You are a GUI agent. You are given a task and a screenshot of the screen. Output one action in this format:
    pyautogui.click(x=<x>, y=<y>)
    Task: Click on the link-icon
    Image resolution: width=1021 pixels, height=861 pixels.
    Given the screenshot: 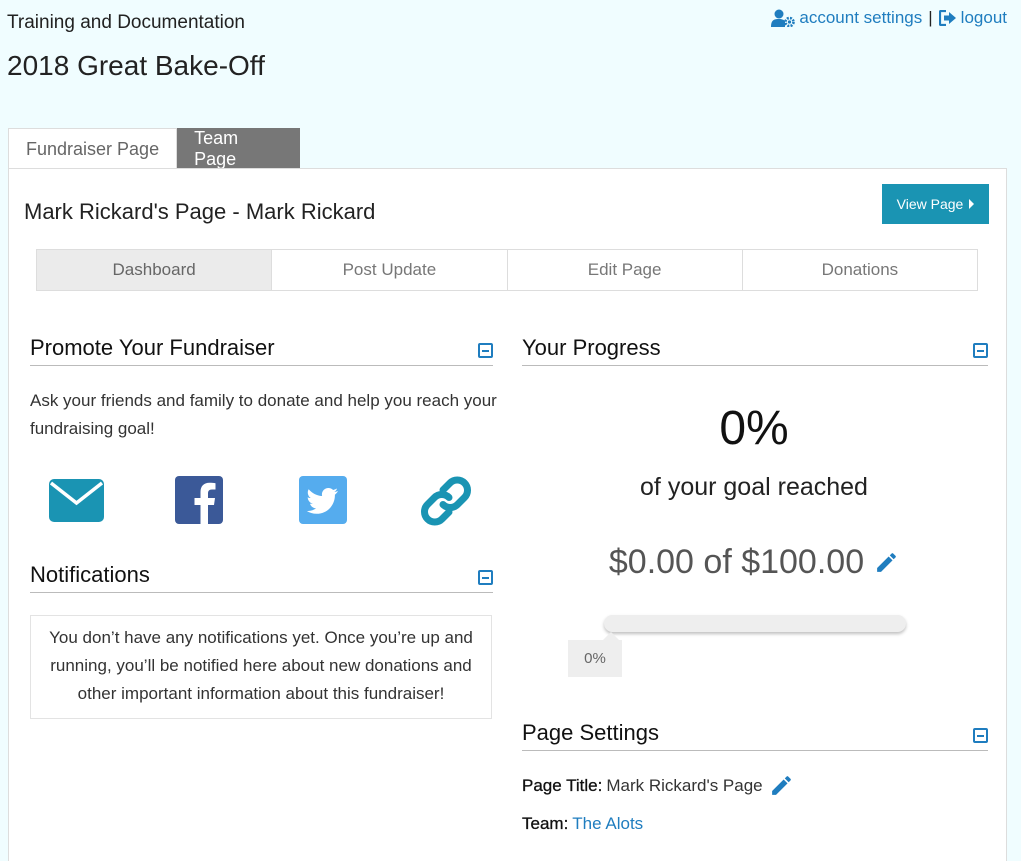 What is the action you would take?
    pyautogui.click(x=446, y=501)
    